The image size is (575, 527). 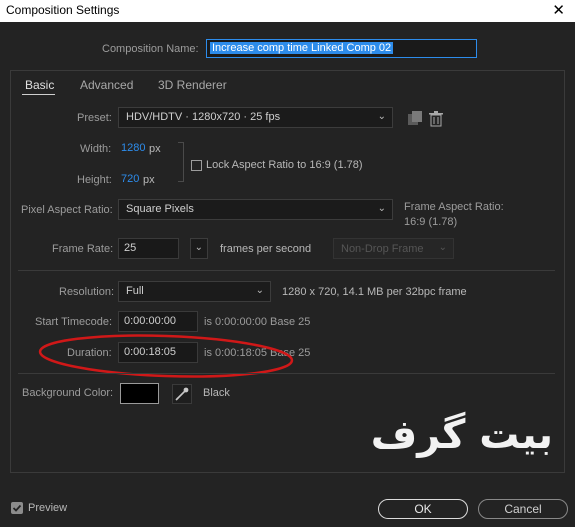 What do you see at coordinates (461, 435) in the screenshot?
I see `watermark-text: بیت گرف` at bounding box center [461, 435].